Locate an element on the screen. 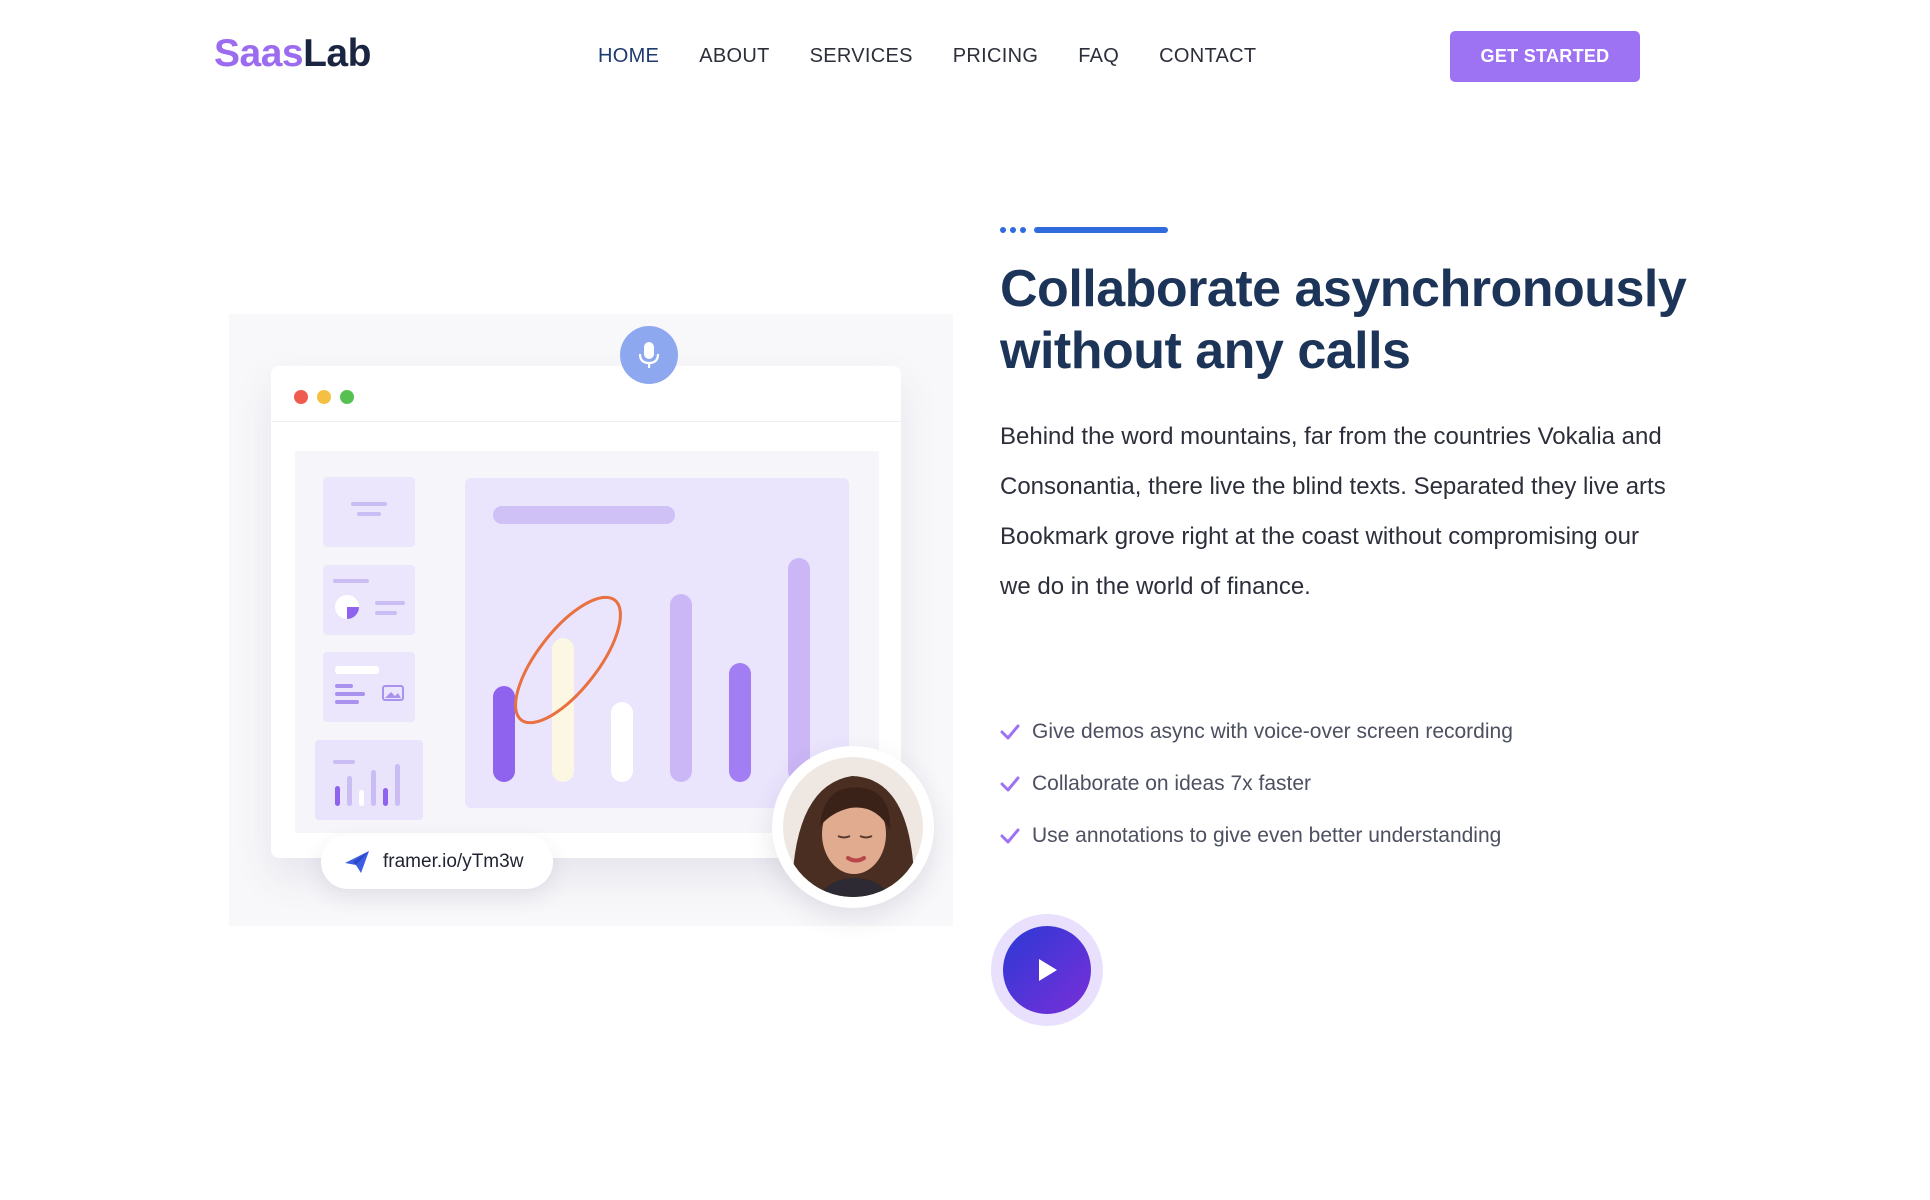  hero-description-line: we do in the world of finance. is located at coordinates (1155, 586).